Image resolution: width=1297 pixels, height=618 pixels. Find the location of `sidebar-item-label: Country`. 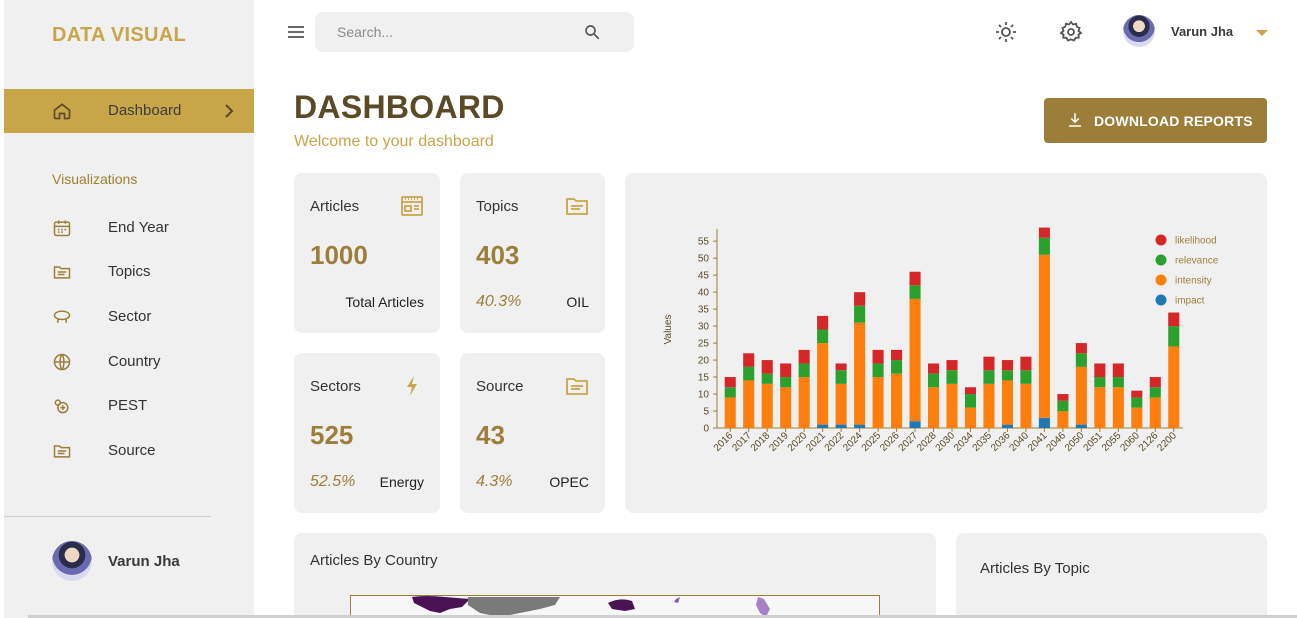

sidebar-item-label: Country is located at coordinates (134, 361).